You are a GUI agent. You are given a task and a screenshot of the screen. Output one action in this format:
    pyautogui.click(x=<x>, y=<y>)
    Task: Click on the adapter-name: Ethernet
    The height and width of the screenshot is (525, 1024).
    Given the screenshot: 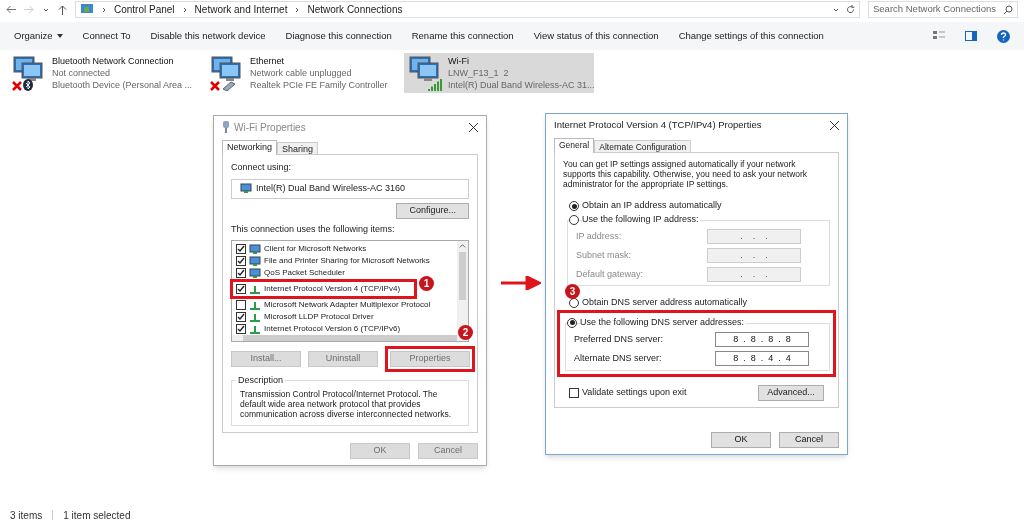 What is the action you would take?
    pyautogui.click(x=268, y=61)
    